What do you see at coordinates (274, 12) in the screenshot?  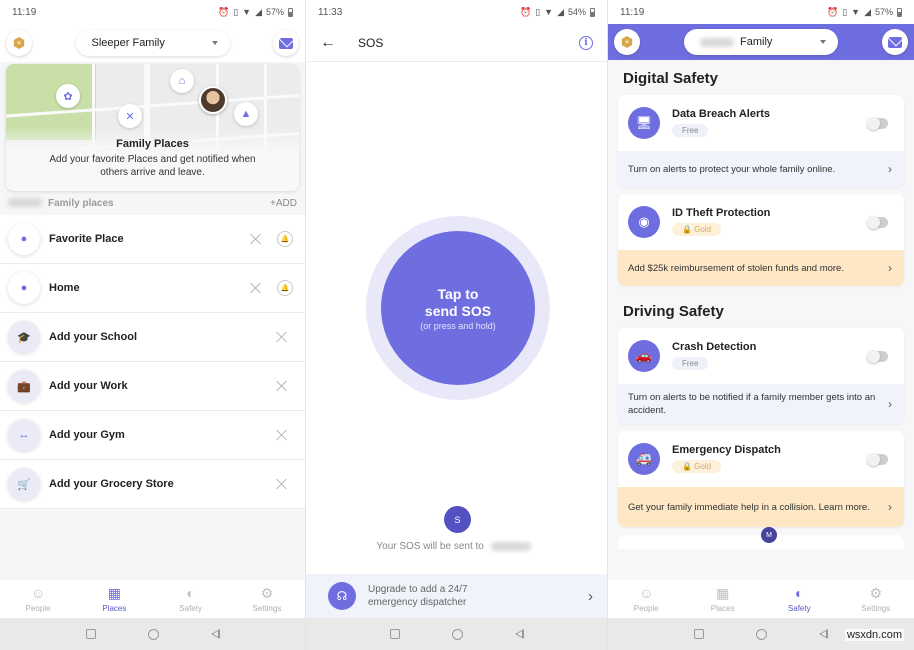 I see `battery-percent: 57%` at bounding box center [274, 12].